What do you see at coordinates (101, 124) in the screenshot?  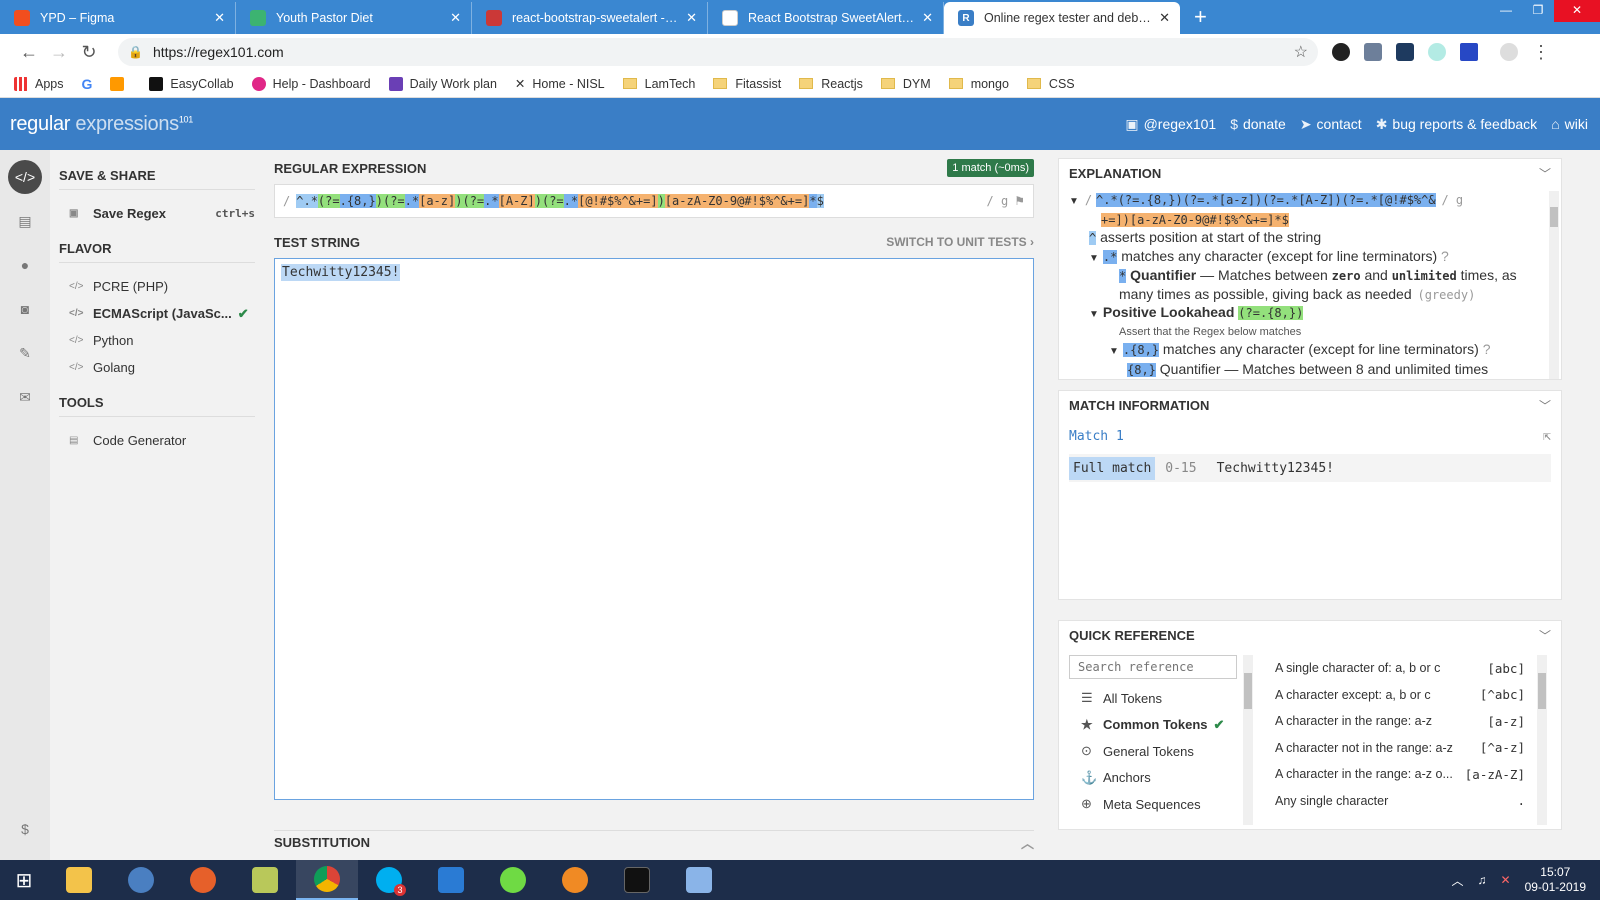 I see `app-logo: regular expressions101` at bounding box center [101, 124].